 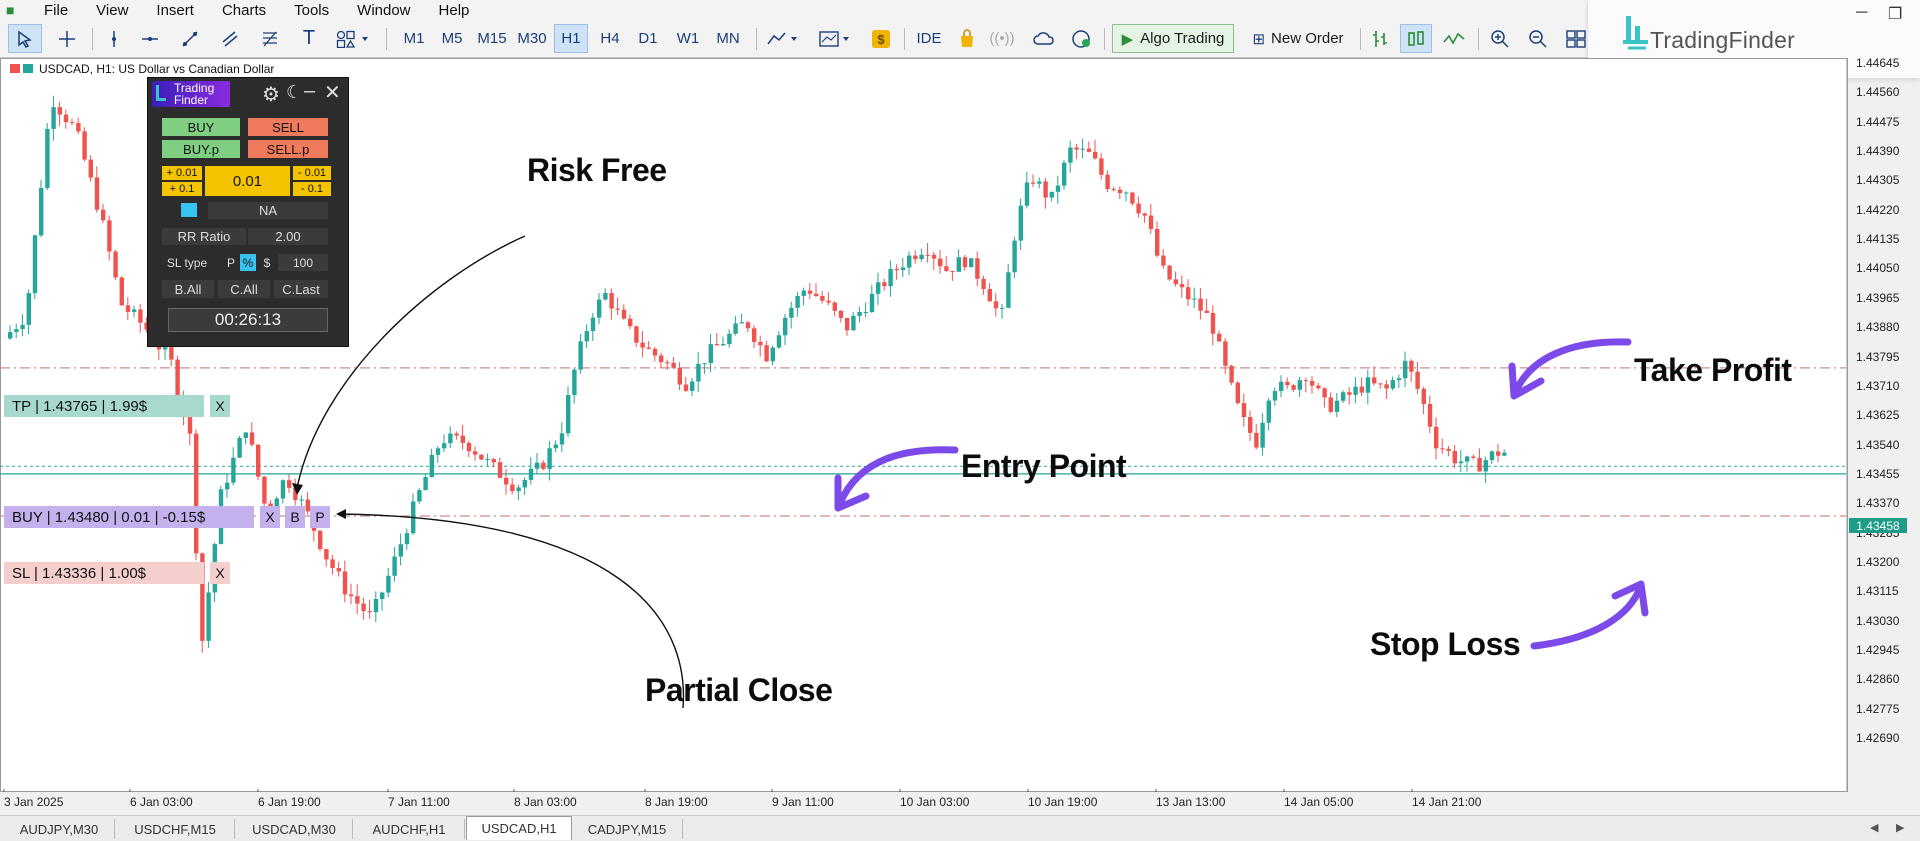 What do you see at coordinates (354, 38) in the screenshot?
I see `shapes-icon` at bounding box center [354, 38].